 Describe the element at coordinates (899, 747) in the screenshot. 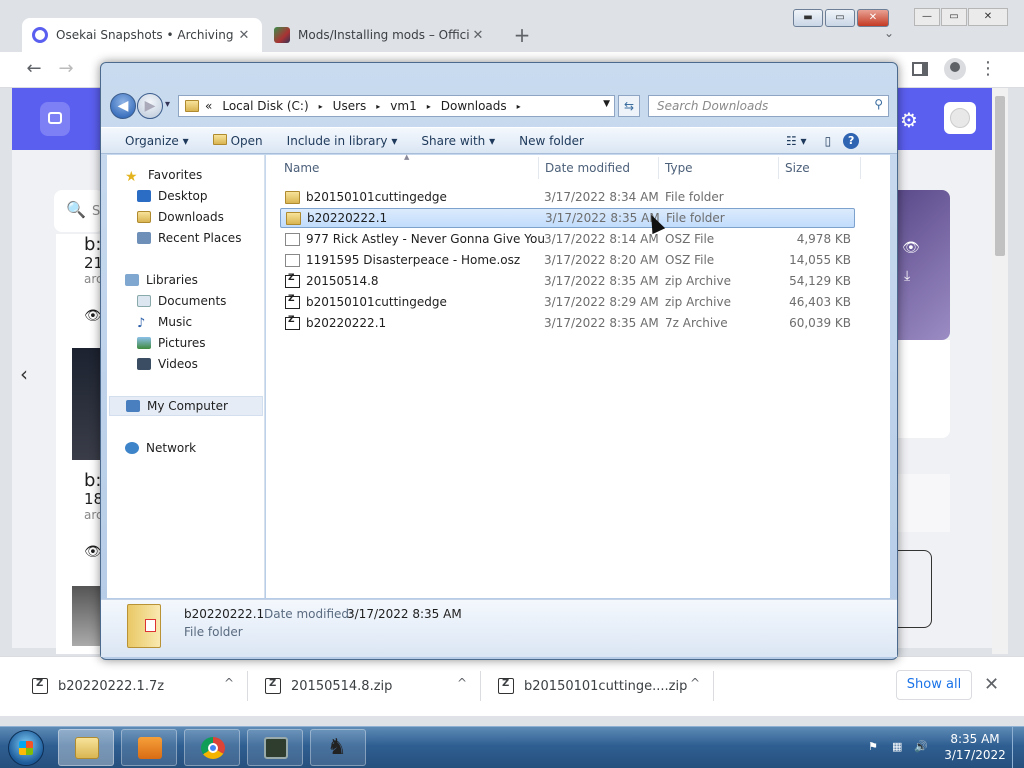

I see `network-status-icon: ▦` at that location.